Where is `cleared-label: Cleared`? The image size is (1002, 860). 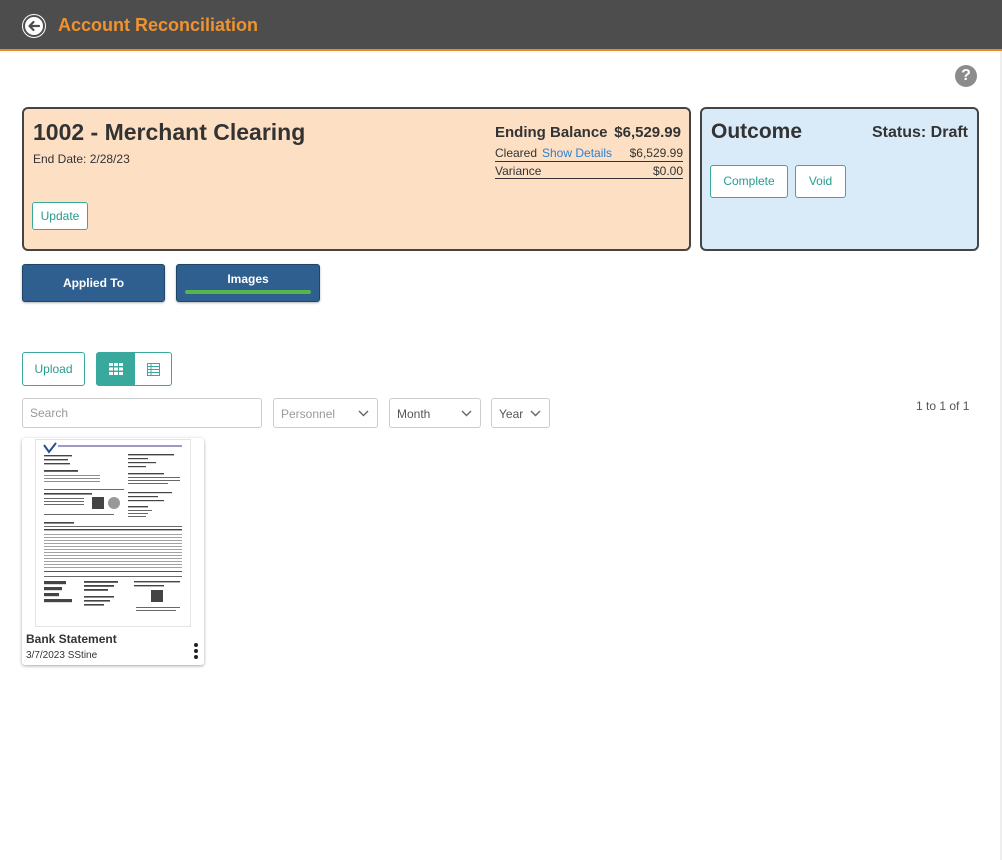
cleared-label: Cleared is located at coordinates (516, 153).